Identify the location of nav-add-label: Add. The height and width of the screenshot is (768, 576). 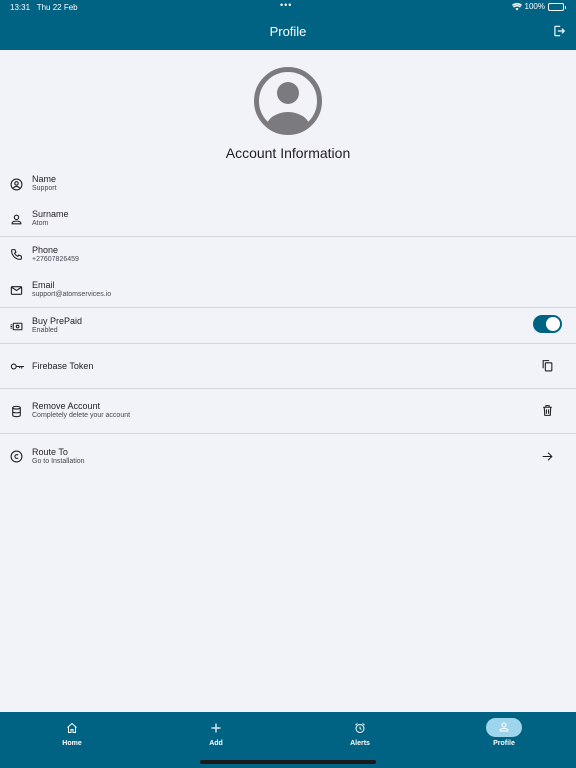
(216, 743).